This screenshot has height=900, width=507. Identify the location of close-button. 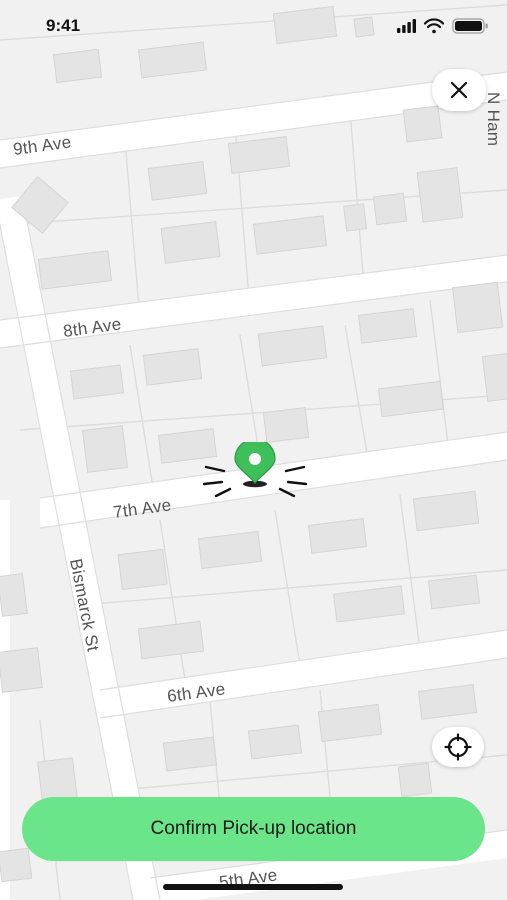
(459, 90).